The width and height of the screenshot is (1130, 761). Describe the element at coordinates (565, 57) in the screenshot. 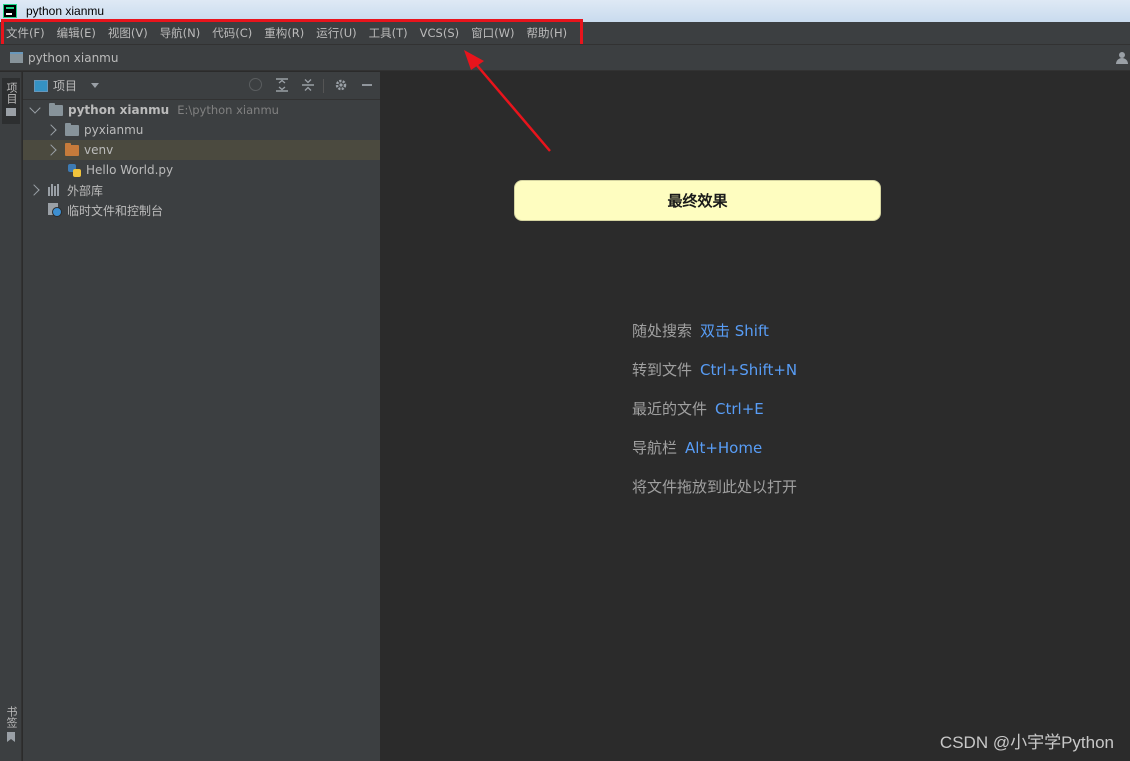

I see `navigation-bar: python xianmu` at that location.